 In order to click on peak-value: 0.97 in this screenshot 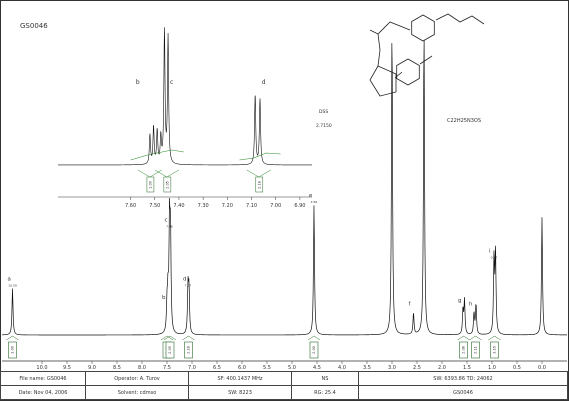, I will do `click(494, 258)`.